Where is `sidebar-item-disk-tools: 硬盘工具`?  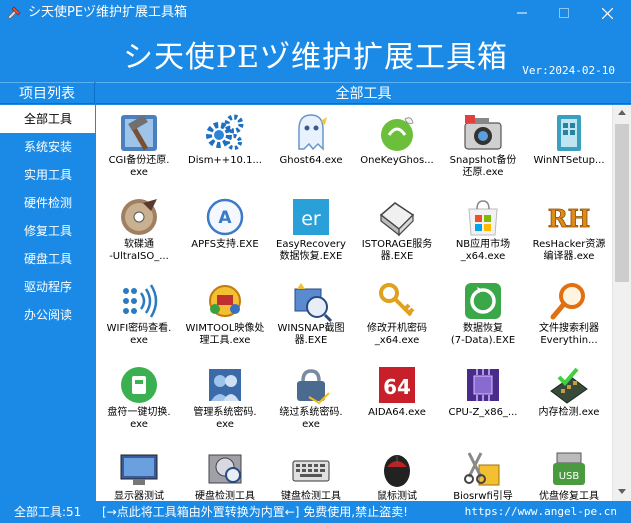 sidebar-item-disk-tools: 硬盘工具 is located at coordinates (47, 259).